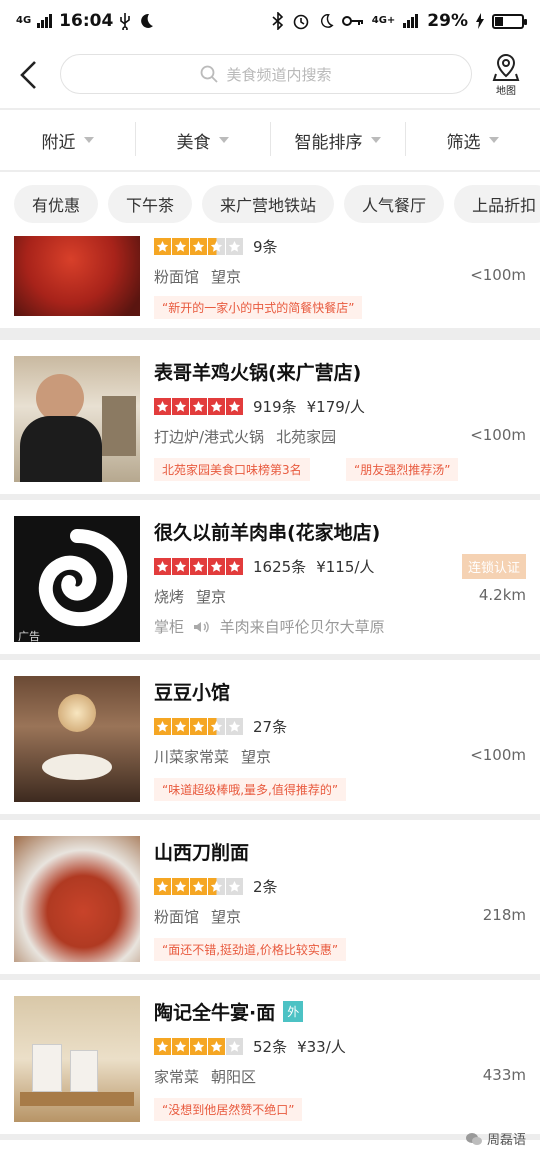  I want to click on alarm-icon, so click(301, 22).